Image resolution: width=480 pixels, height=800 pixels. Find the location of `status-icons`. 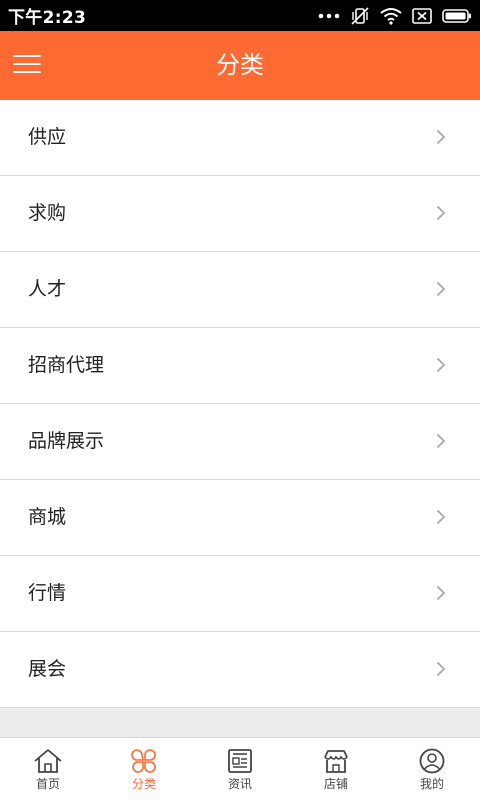

status-icons is located at coordinates (395, 16).